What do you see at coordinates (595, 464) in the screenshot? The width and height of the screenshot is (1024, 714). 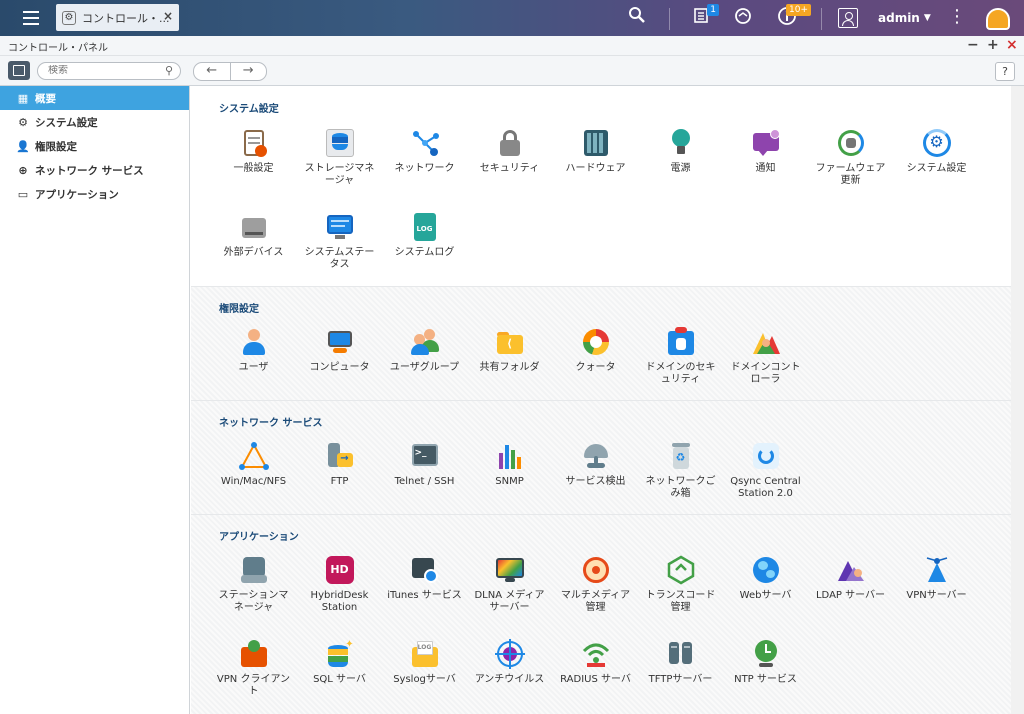 I see `item-service-discovery: サービス検出` at bounding box center [595, 464].